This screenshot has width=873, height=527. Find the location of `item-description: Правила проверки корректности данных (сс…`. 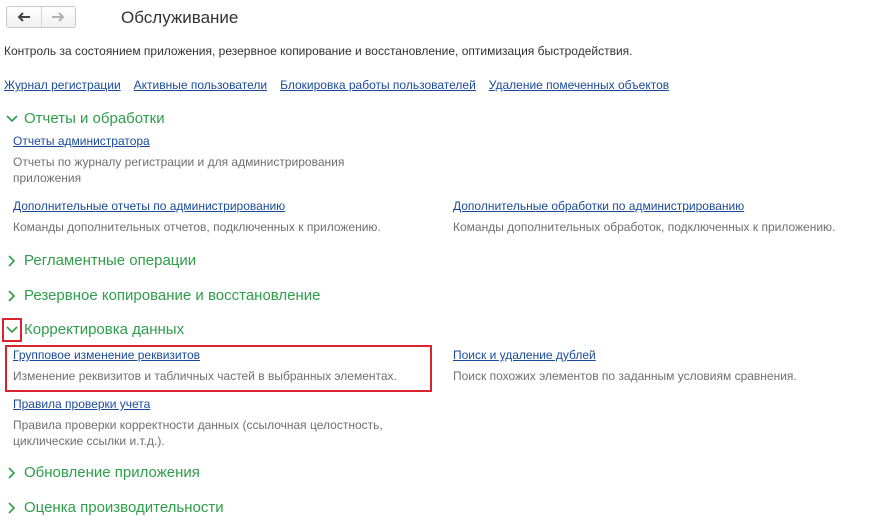

item-description: Правила проверки корректности данных (сс… is located at coordinates (198, 433).